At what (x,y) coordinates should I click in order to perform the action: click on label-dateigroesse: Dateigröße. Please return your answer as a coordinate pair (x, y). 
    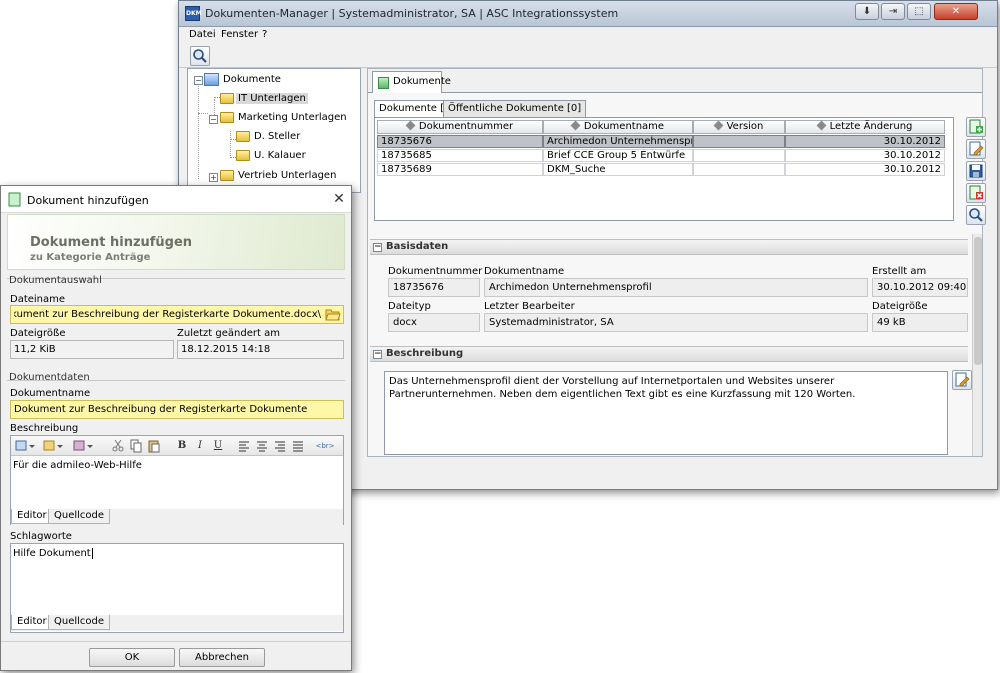
    Looking at the image, I should click on (38, 333).